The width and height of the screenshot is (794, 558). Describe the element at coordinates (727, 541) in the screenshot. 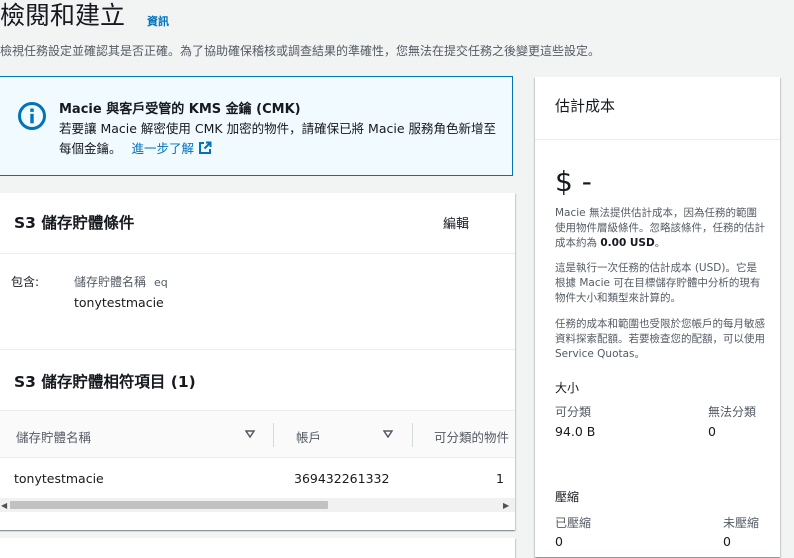

I see `uncompressed-value: 0` at that location.